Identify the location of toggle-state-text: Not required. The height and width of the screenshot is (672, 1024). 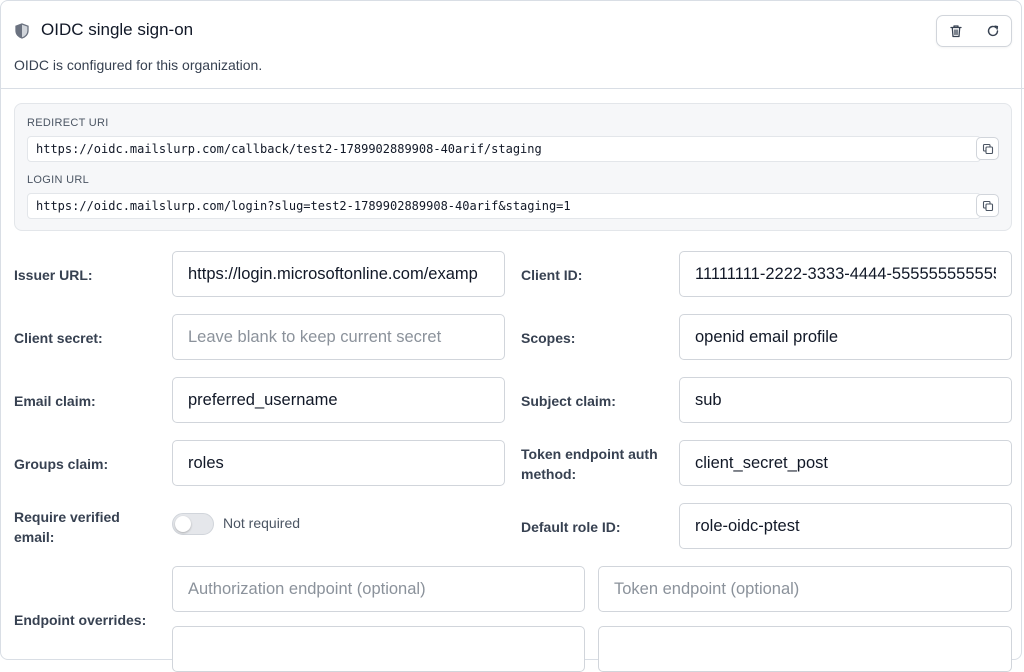
(262, 523).